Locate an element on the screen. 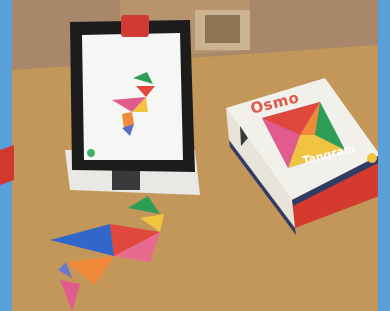  screen-button-icon is located at coordinates (91, 153).